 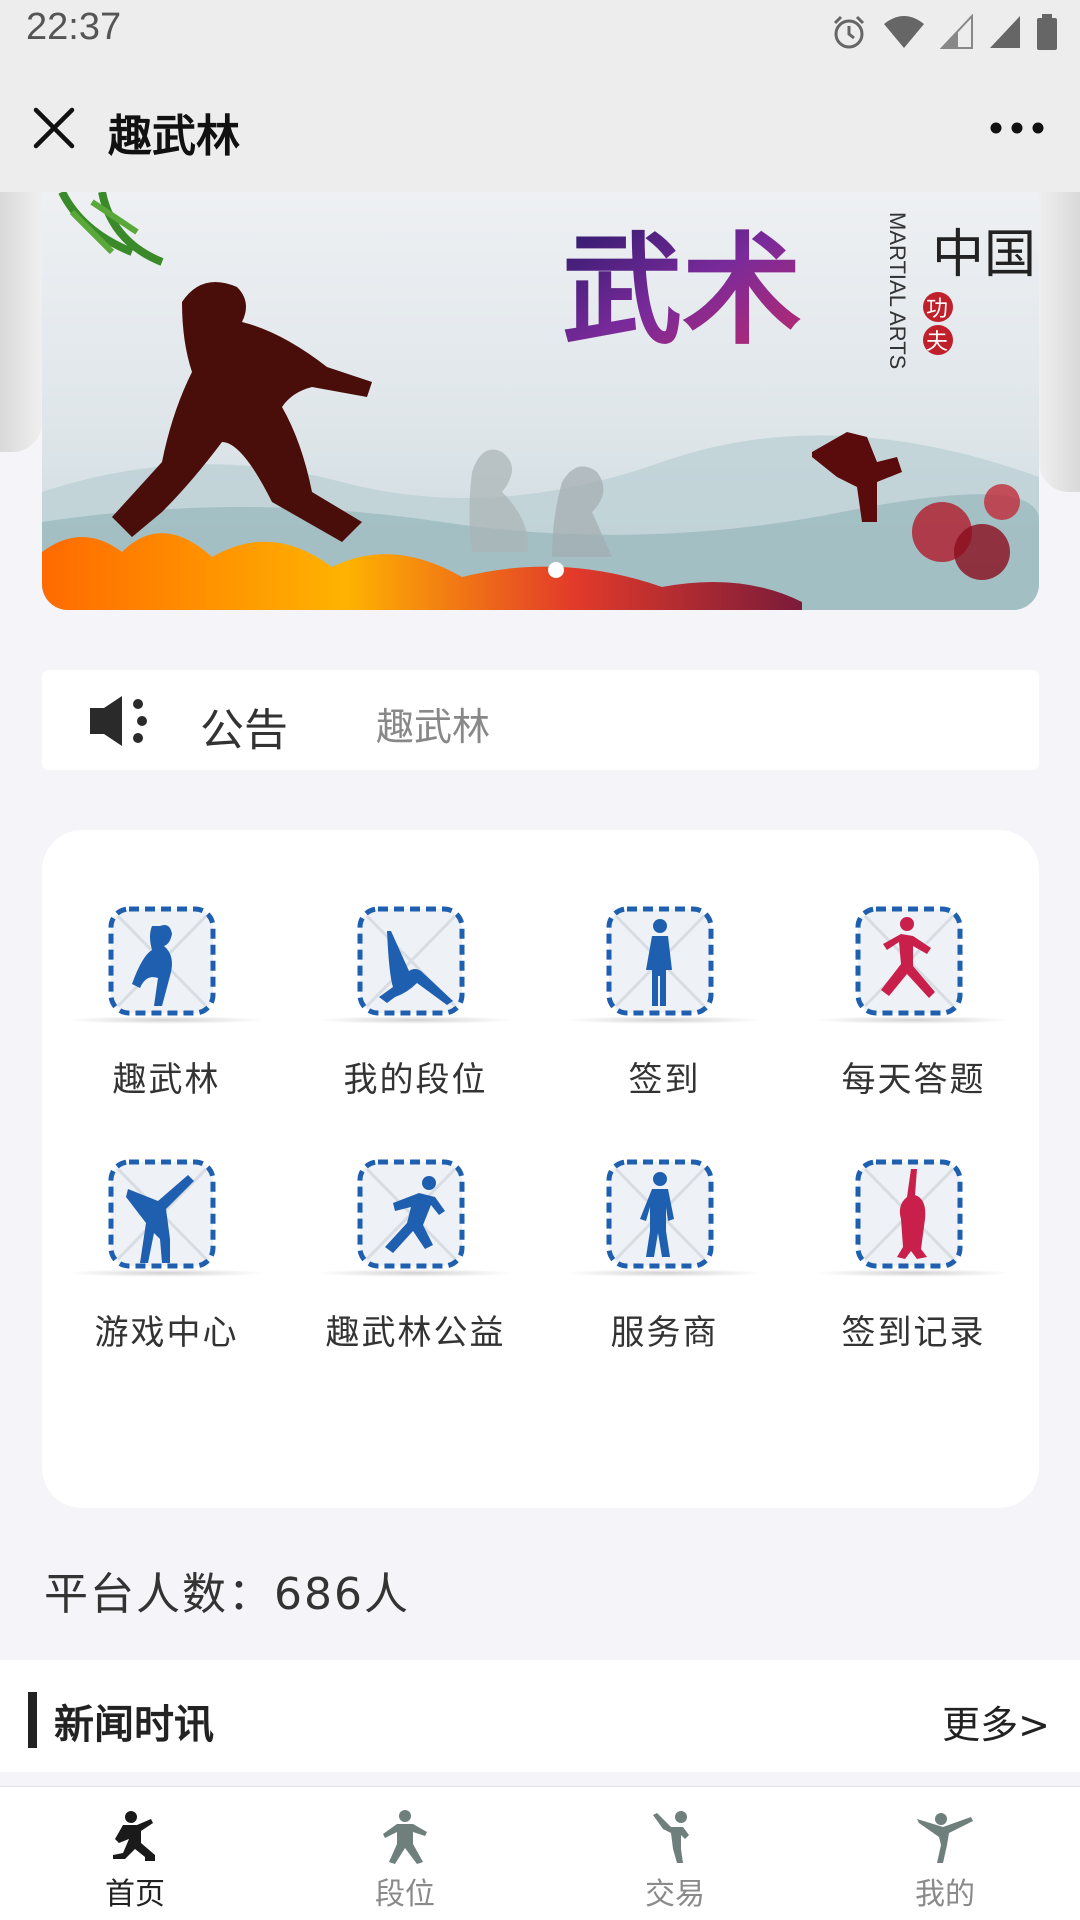 I want to click on grid-item-game-center: 游戏中心, so click(x=166, y=1218).